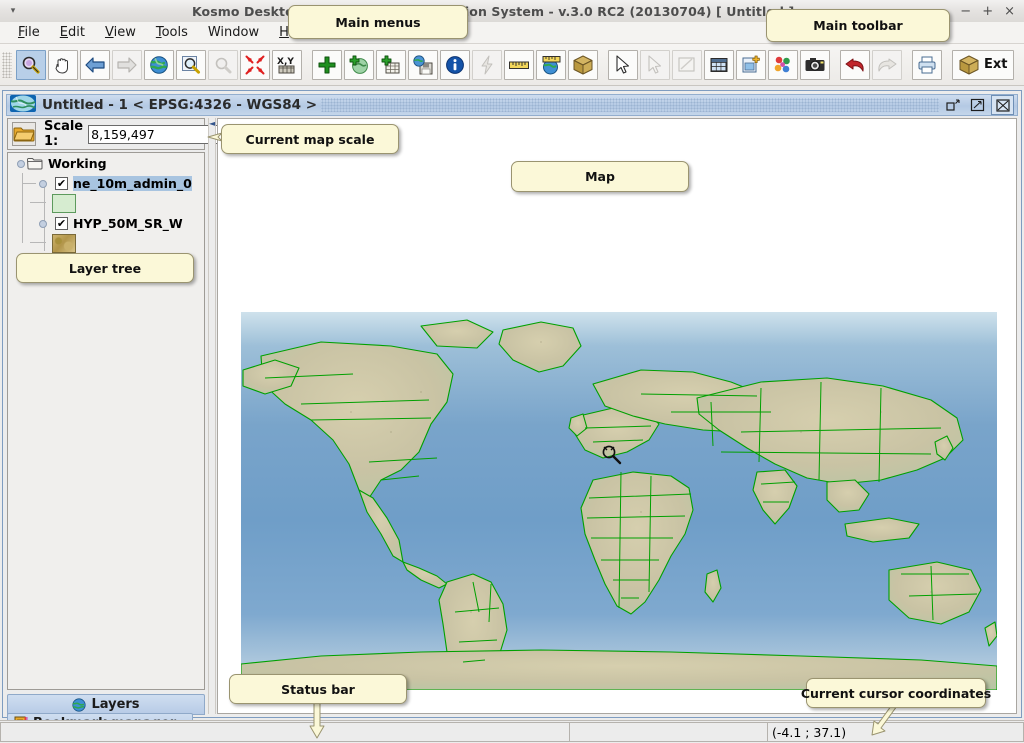 This screenshot has height=743, width=1024. Describe the element at coordinates (180, 105) in the screenshot. I see `document-title: Untitled - 1 < EPSG:4326 - WGS84 >` at that location.